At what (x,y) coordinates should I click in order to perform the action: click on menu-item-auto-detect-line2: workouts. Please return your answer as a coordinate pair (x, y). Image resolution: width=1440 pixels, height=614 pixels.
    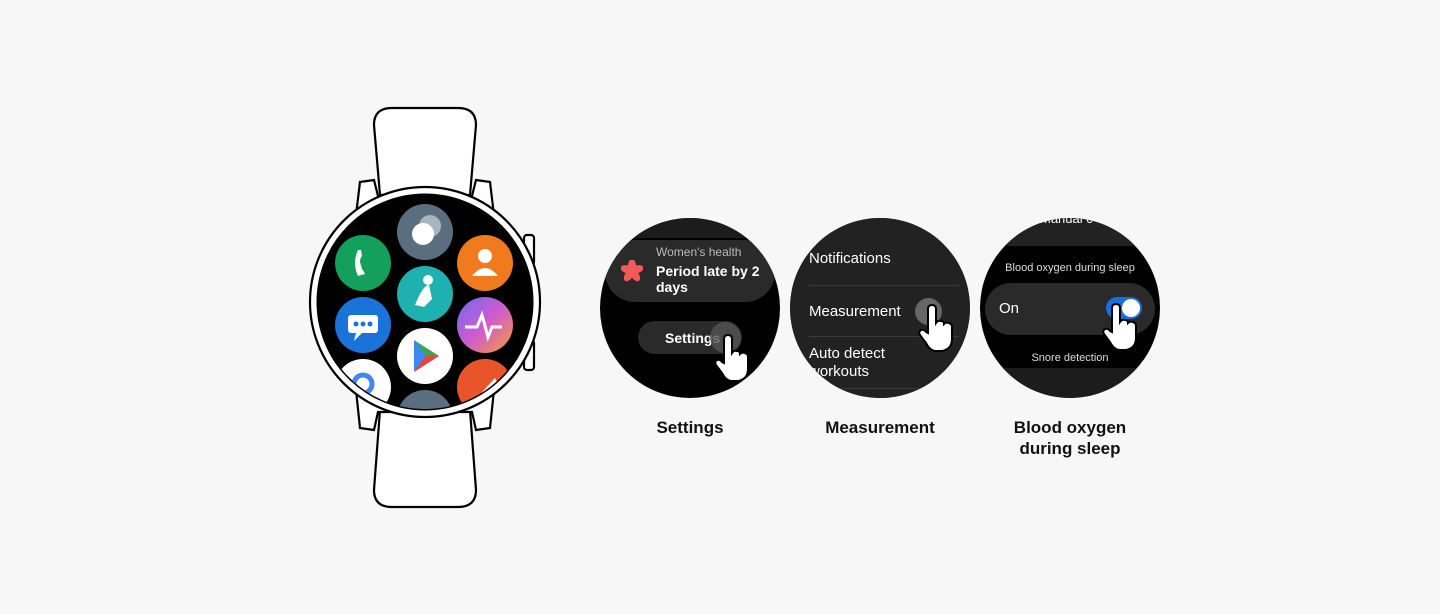
    Looking at the image, I should click on (839, 371).